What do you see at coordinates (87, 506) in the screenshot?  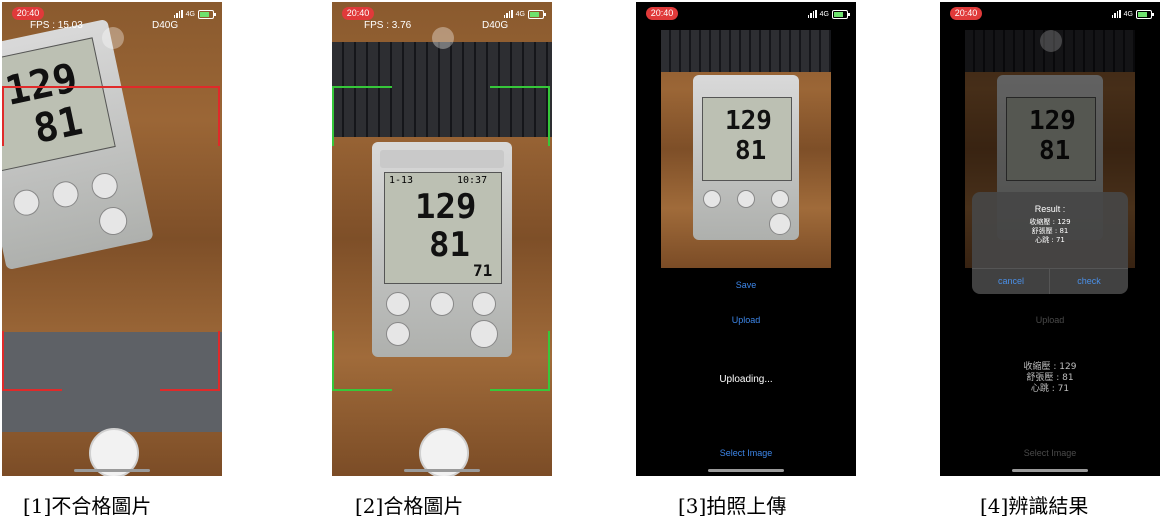 I see `caption-1: [1]不合格圖片` at bounding box center [87, 506].